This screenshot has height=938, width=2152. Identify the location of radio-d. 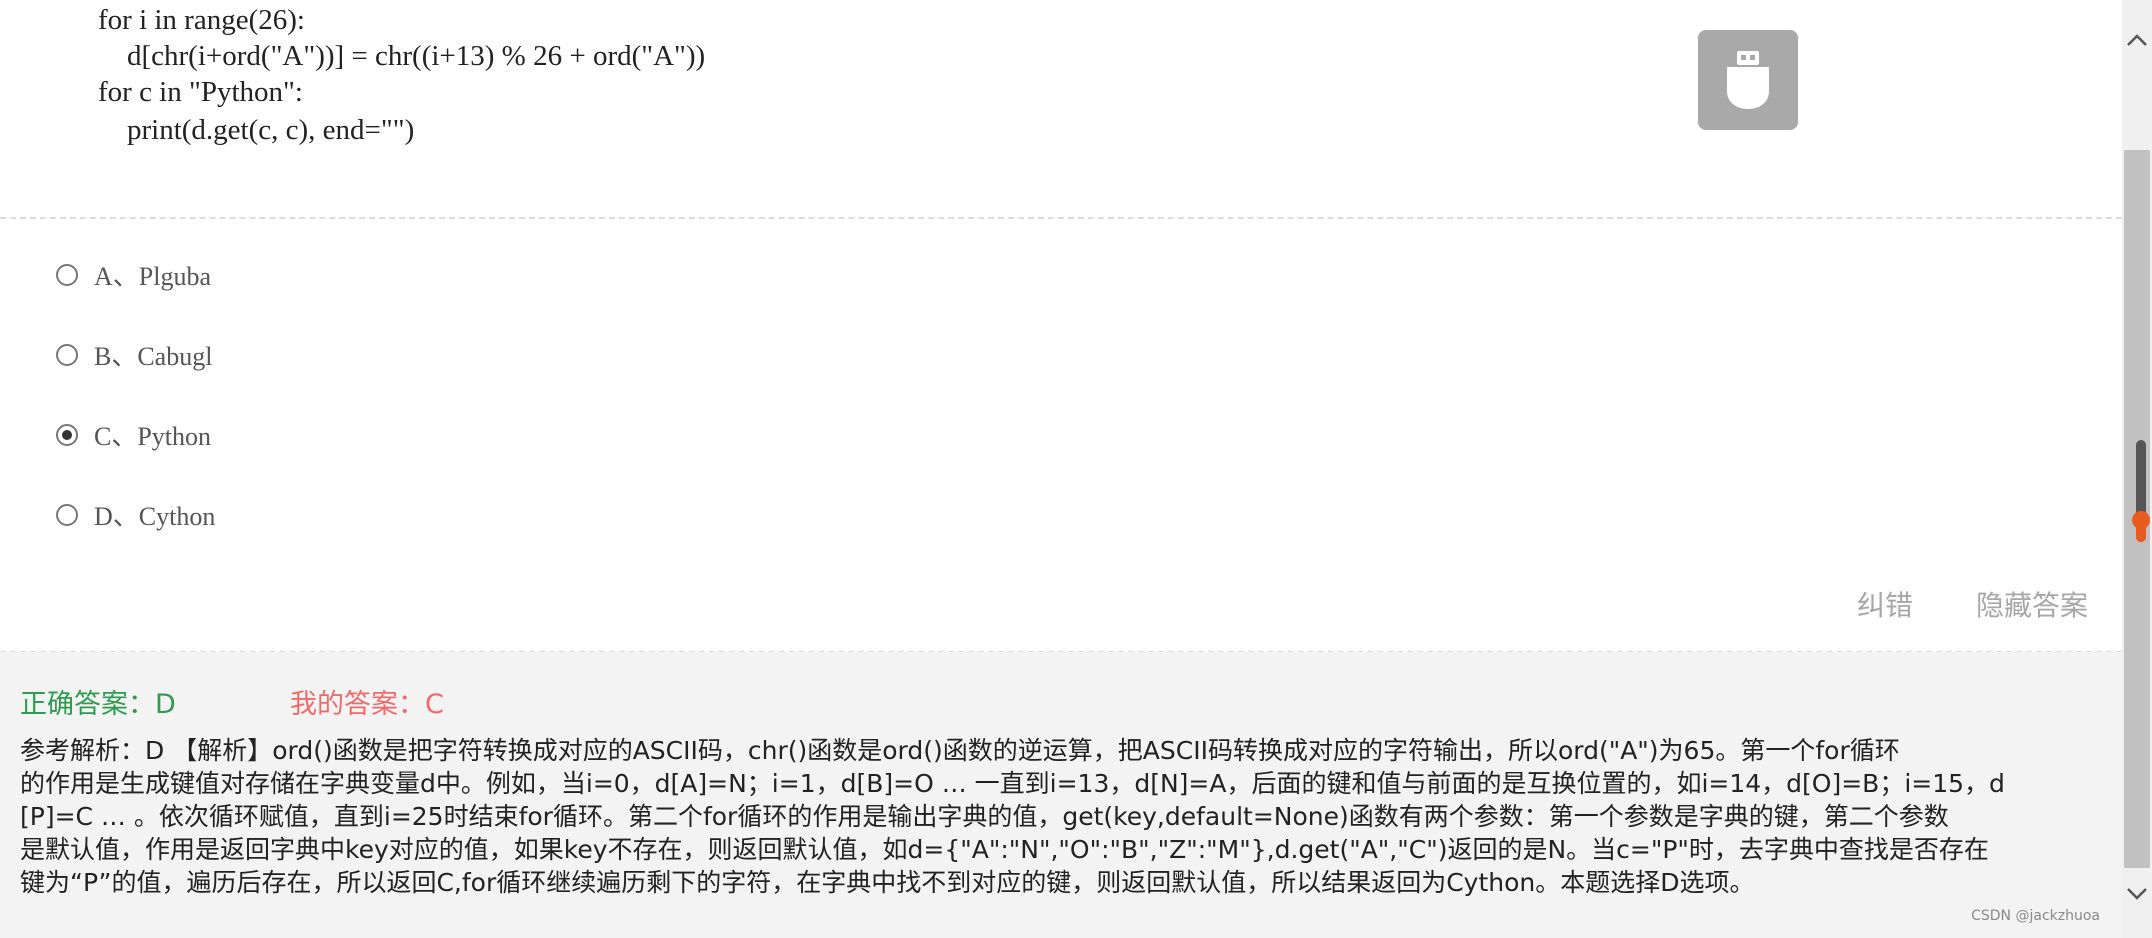
(67, 514).